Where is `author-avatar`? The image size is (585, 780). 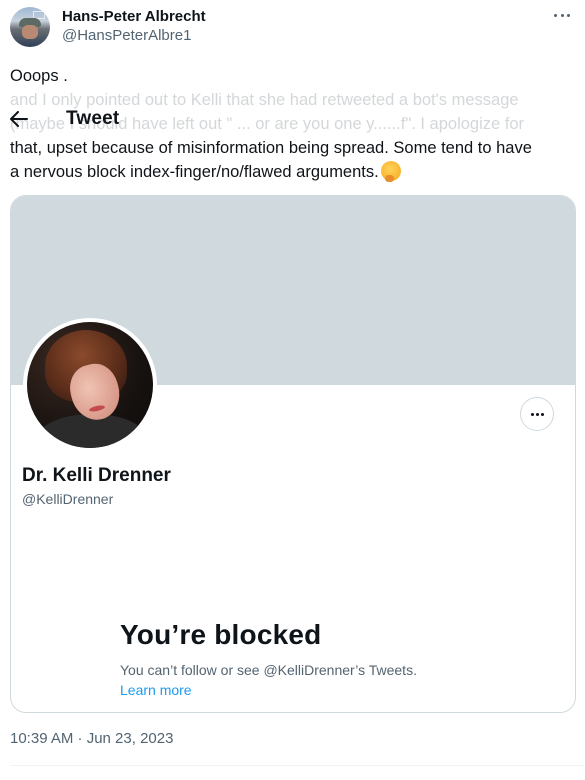
author-avatar is located at coordinates (30, 27).